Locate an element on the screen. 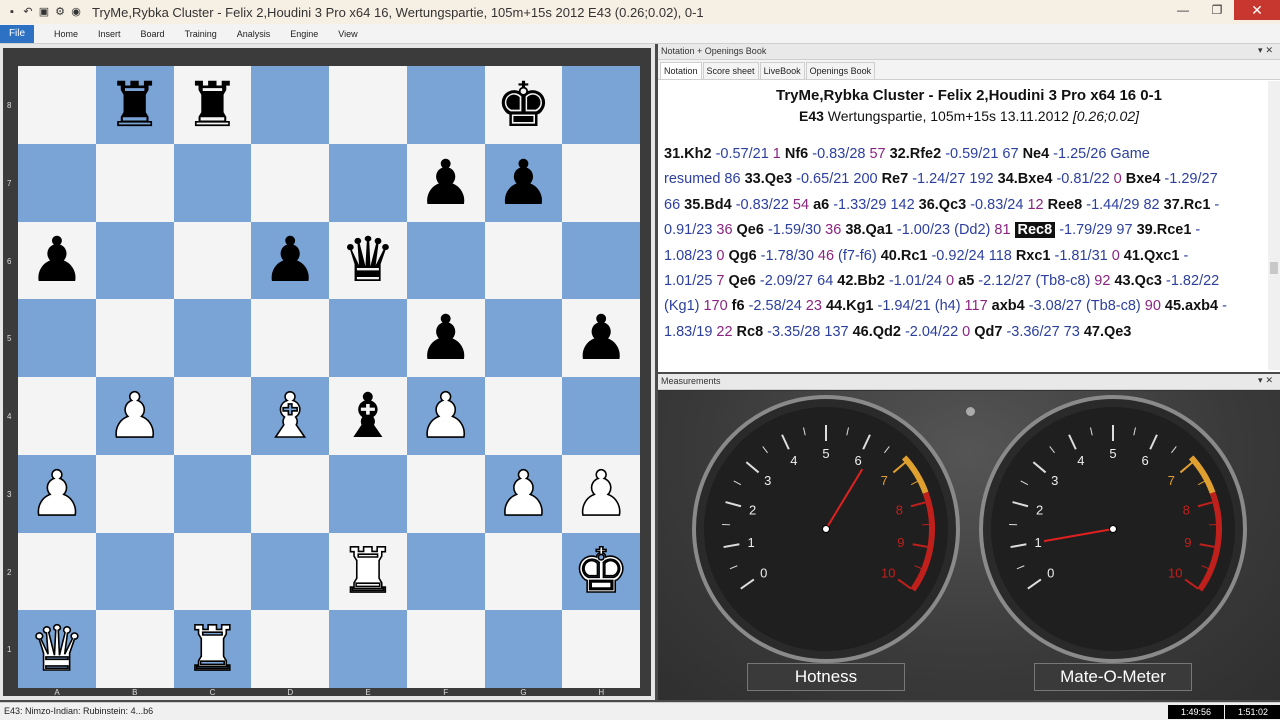 This screenshot has height=720, width=1280. square-c8: ♜ is located at coordinates (212, 105).